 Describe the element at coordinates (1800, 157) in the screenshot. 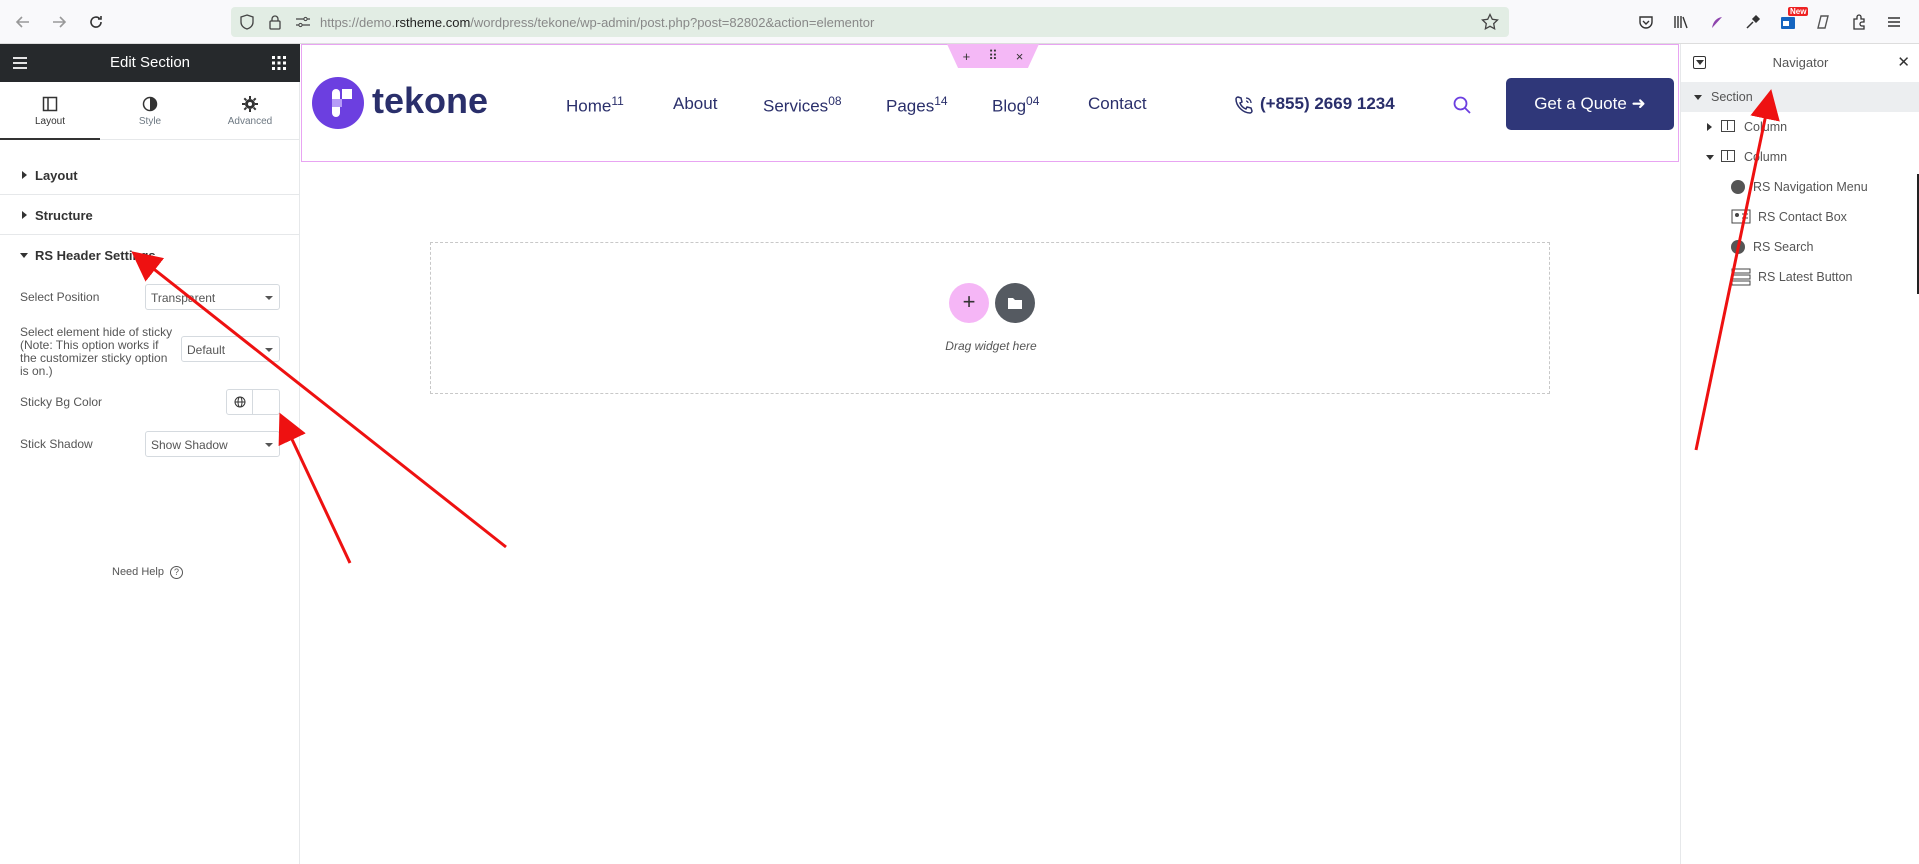

I see `nav-item-column-2: Column` at that location.